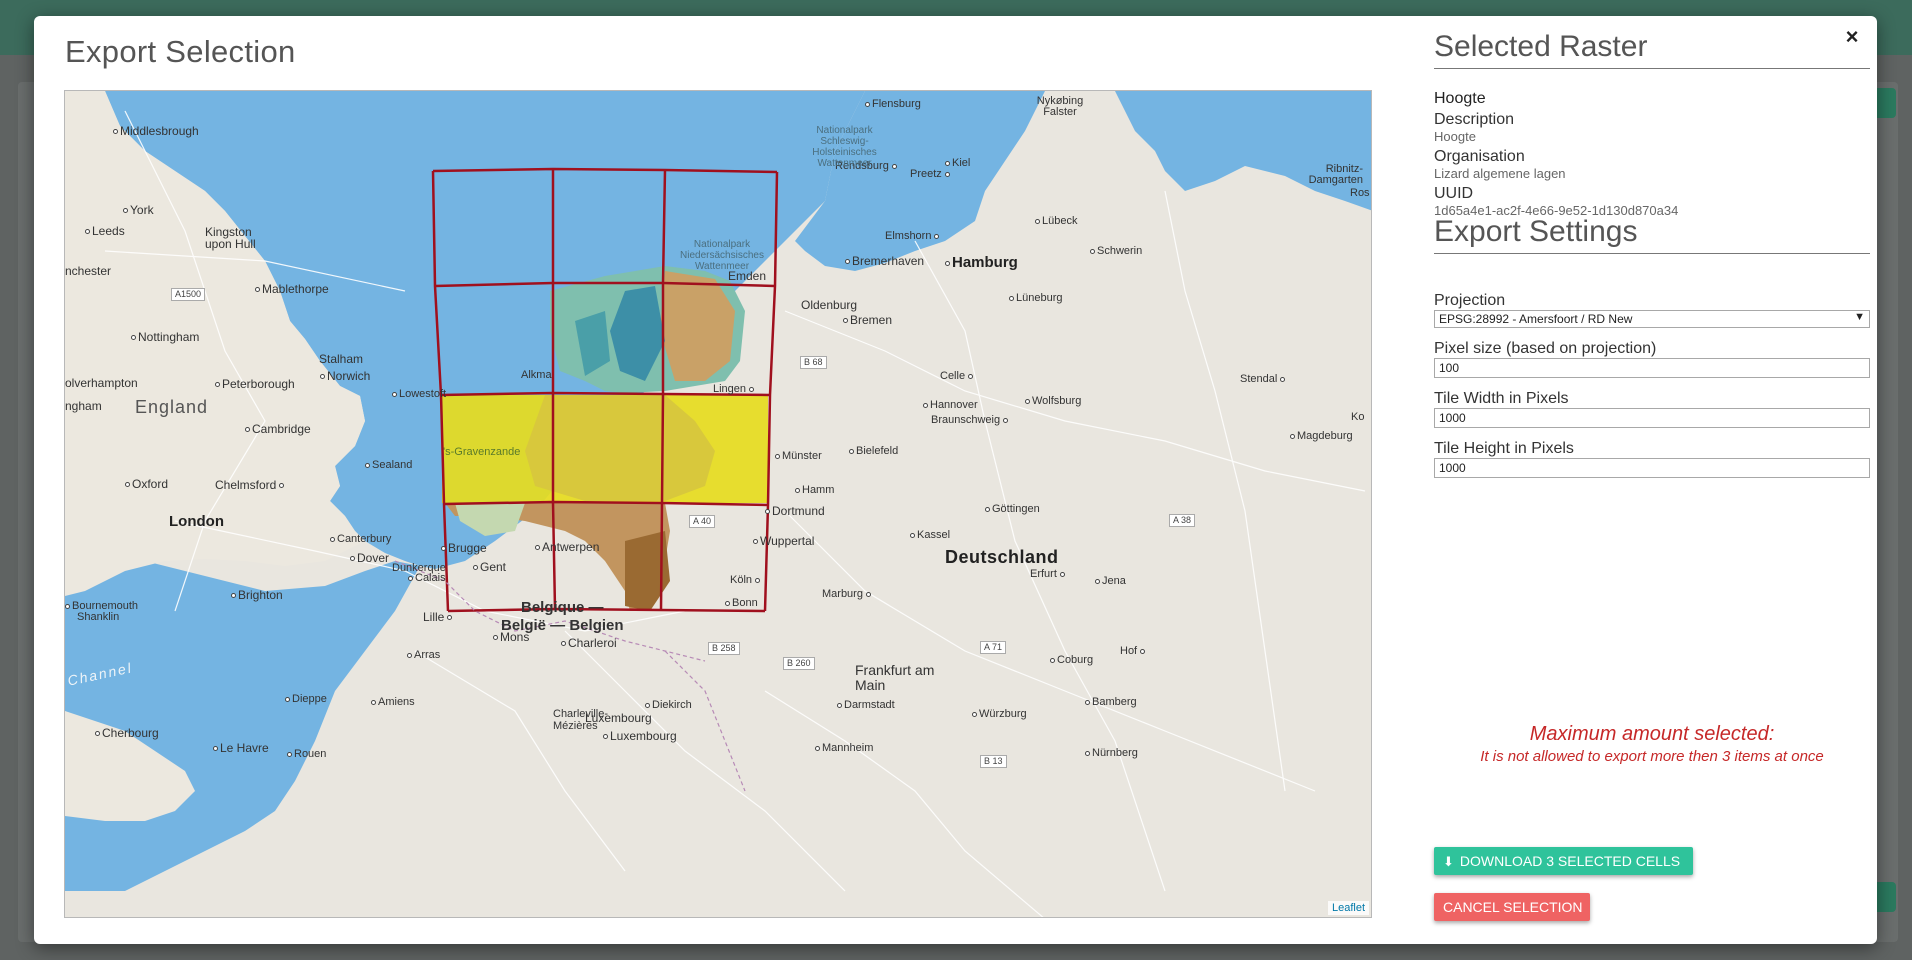 The width and height of the screenshot is (1912, 960). What do you see at coordinates (970, 420) in the screenshot?
I see `map-label: Braunschweig` at bounding box center [970, 420].